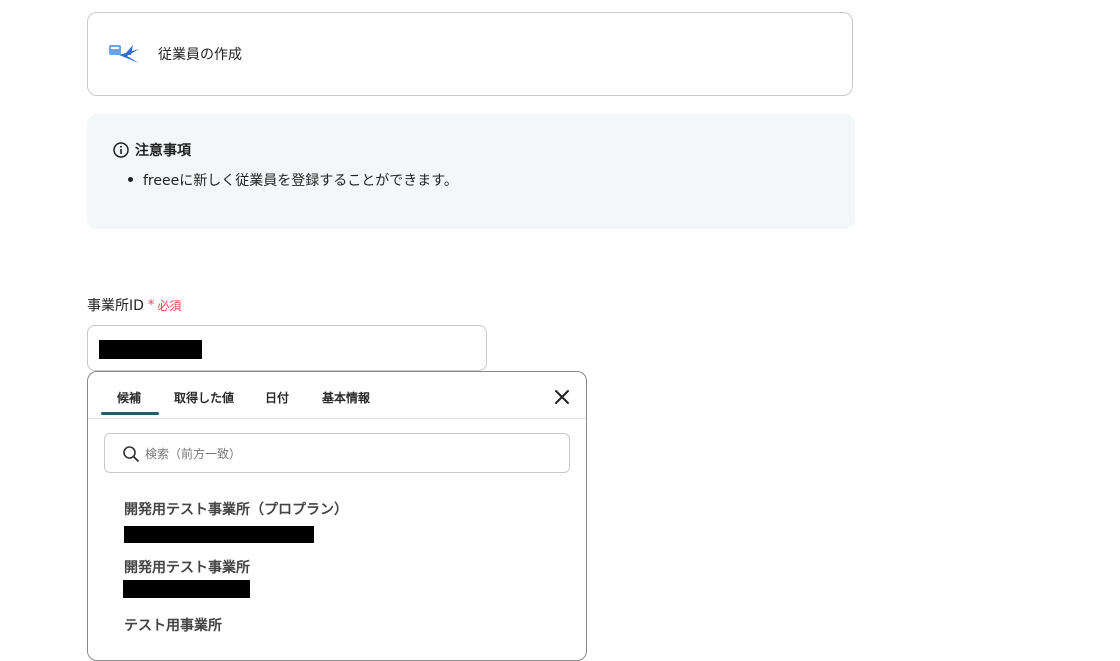 The width and height of the screenshot is (1120, 661). I want to click on search-input, so click(345, 454).